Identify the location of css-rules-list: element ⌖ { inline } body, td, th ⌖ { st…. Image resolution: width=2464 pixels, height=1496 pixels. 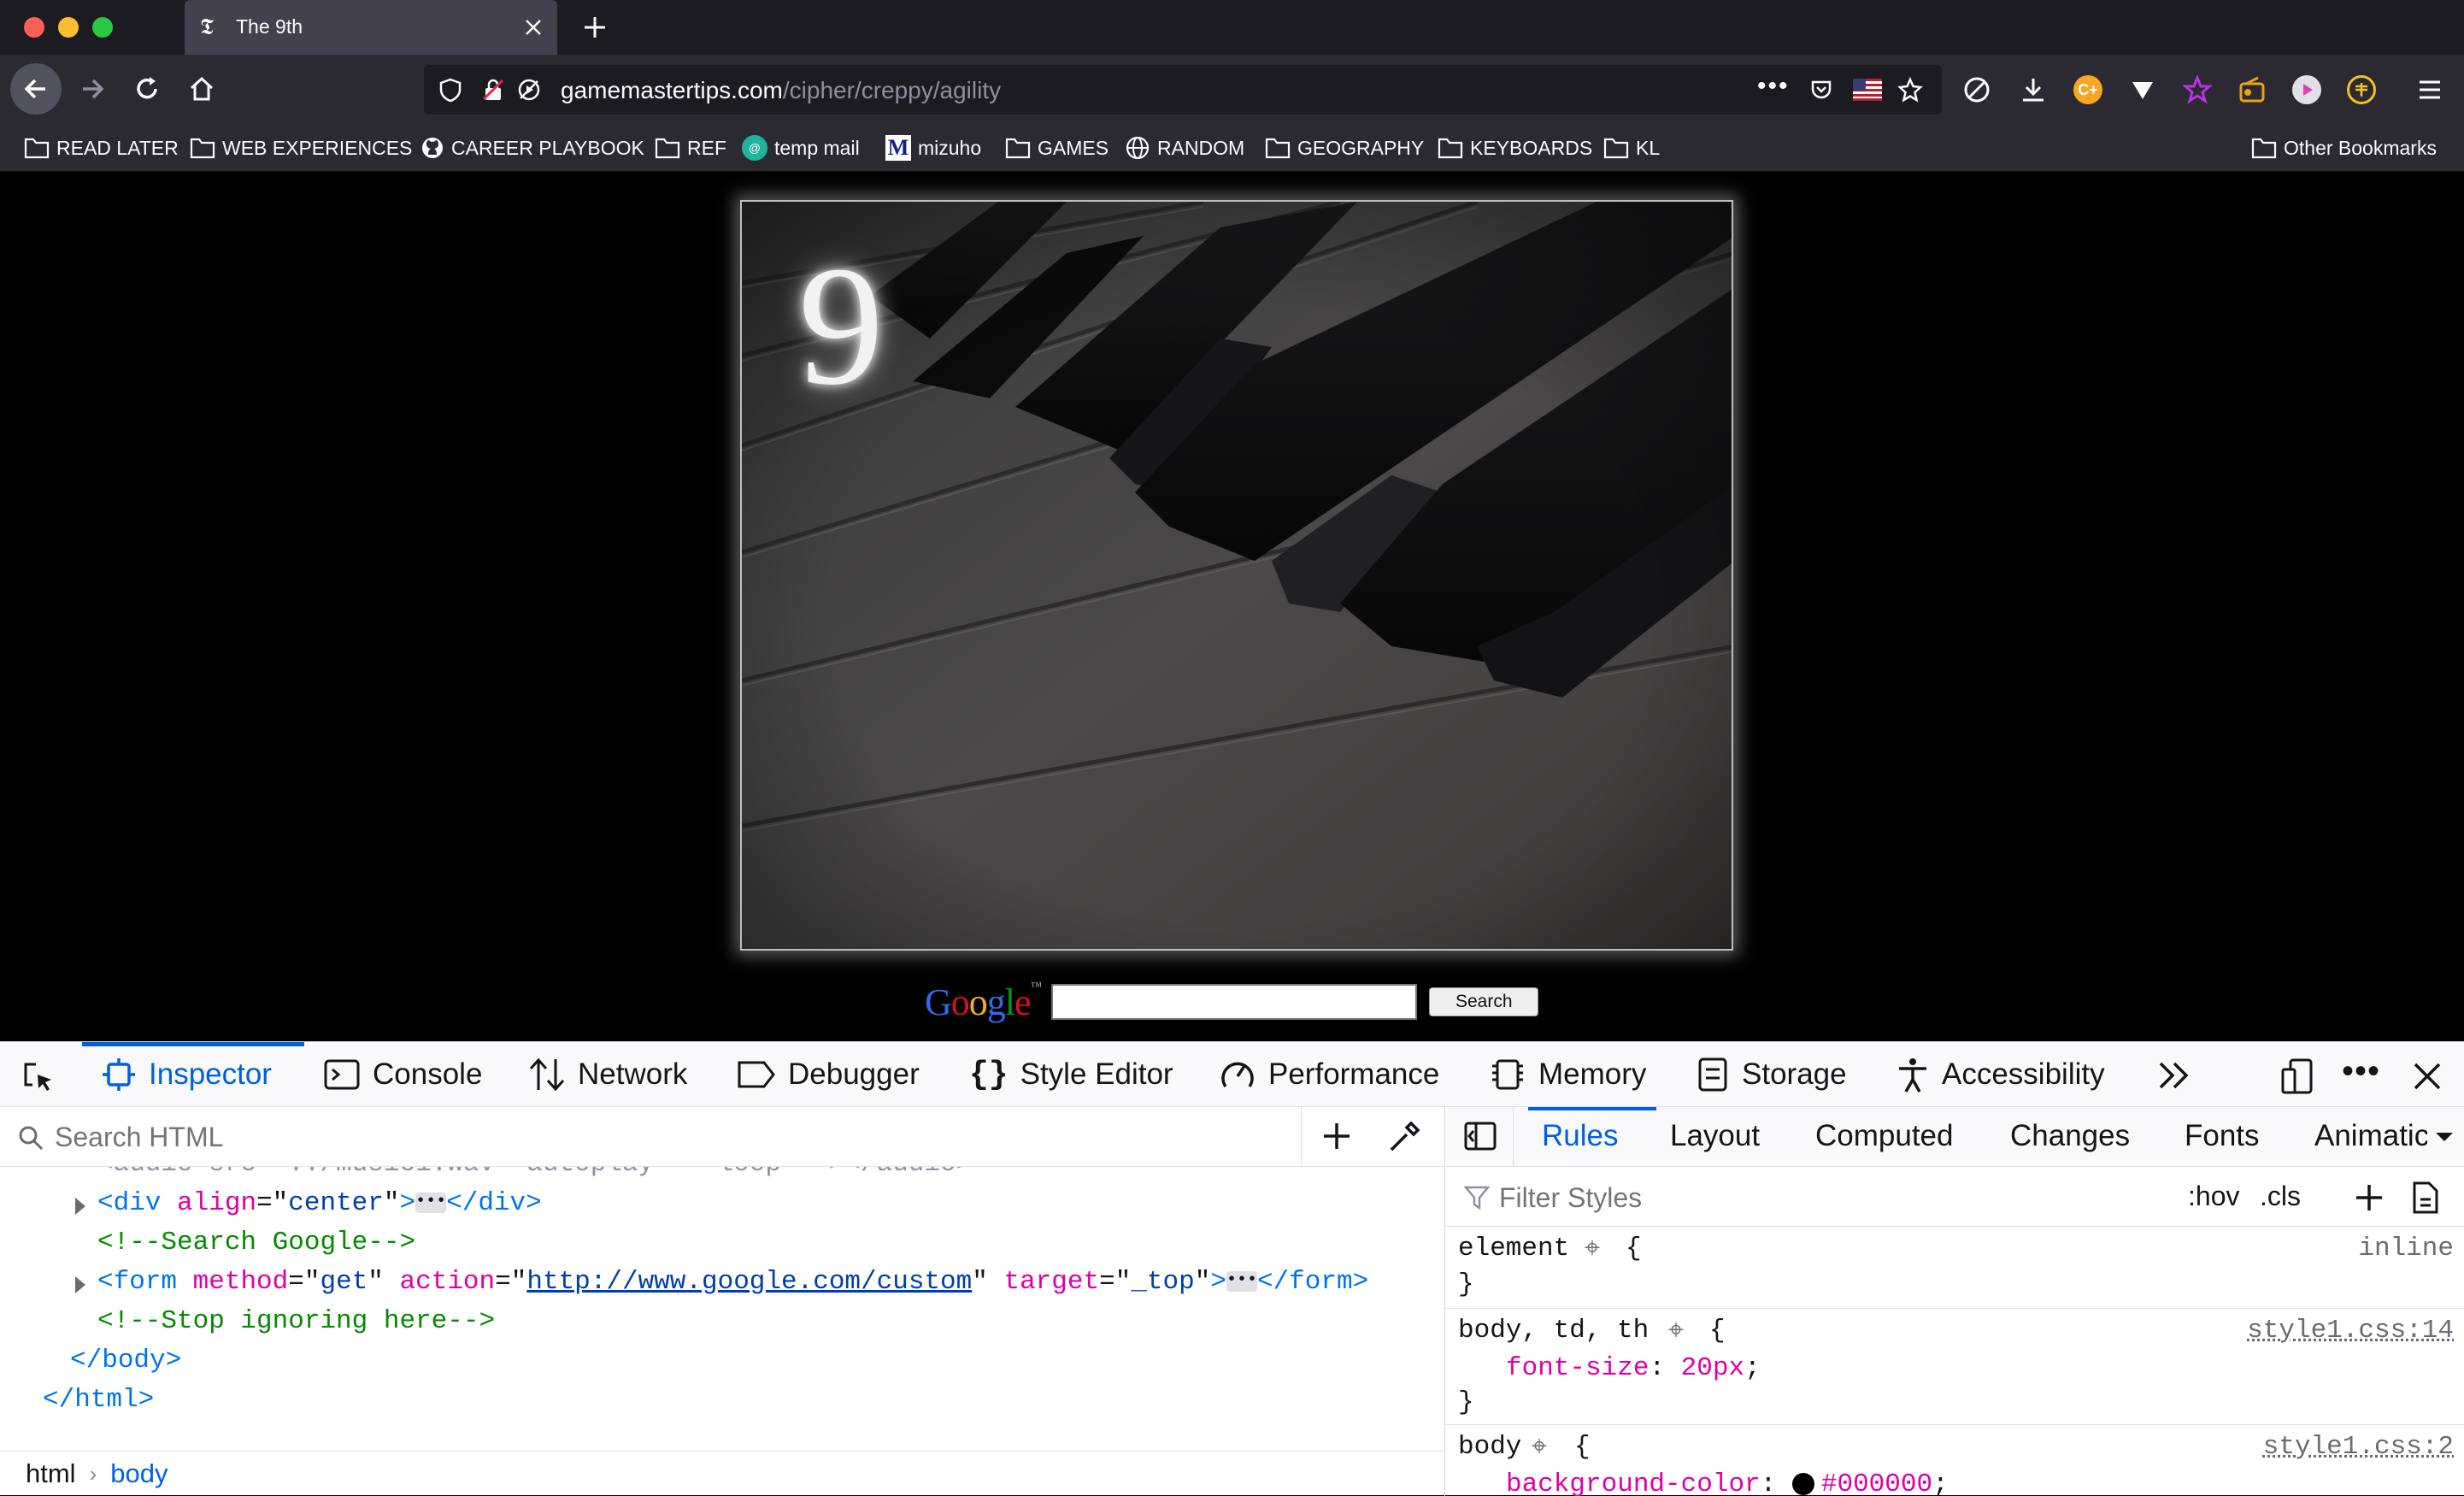
(1955, 1361).